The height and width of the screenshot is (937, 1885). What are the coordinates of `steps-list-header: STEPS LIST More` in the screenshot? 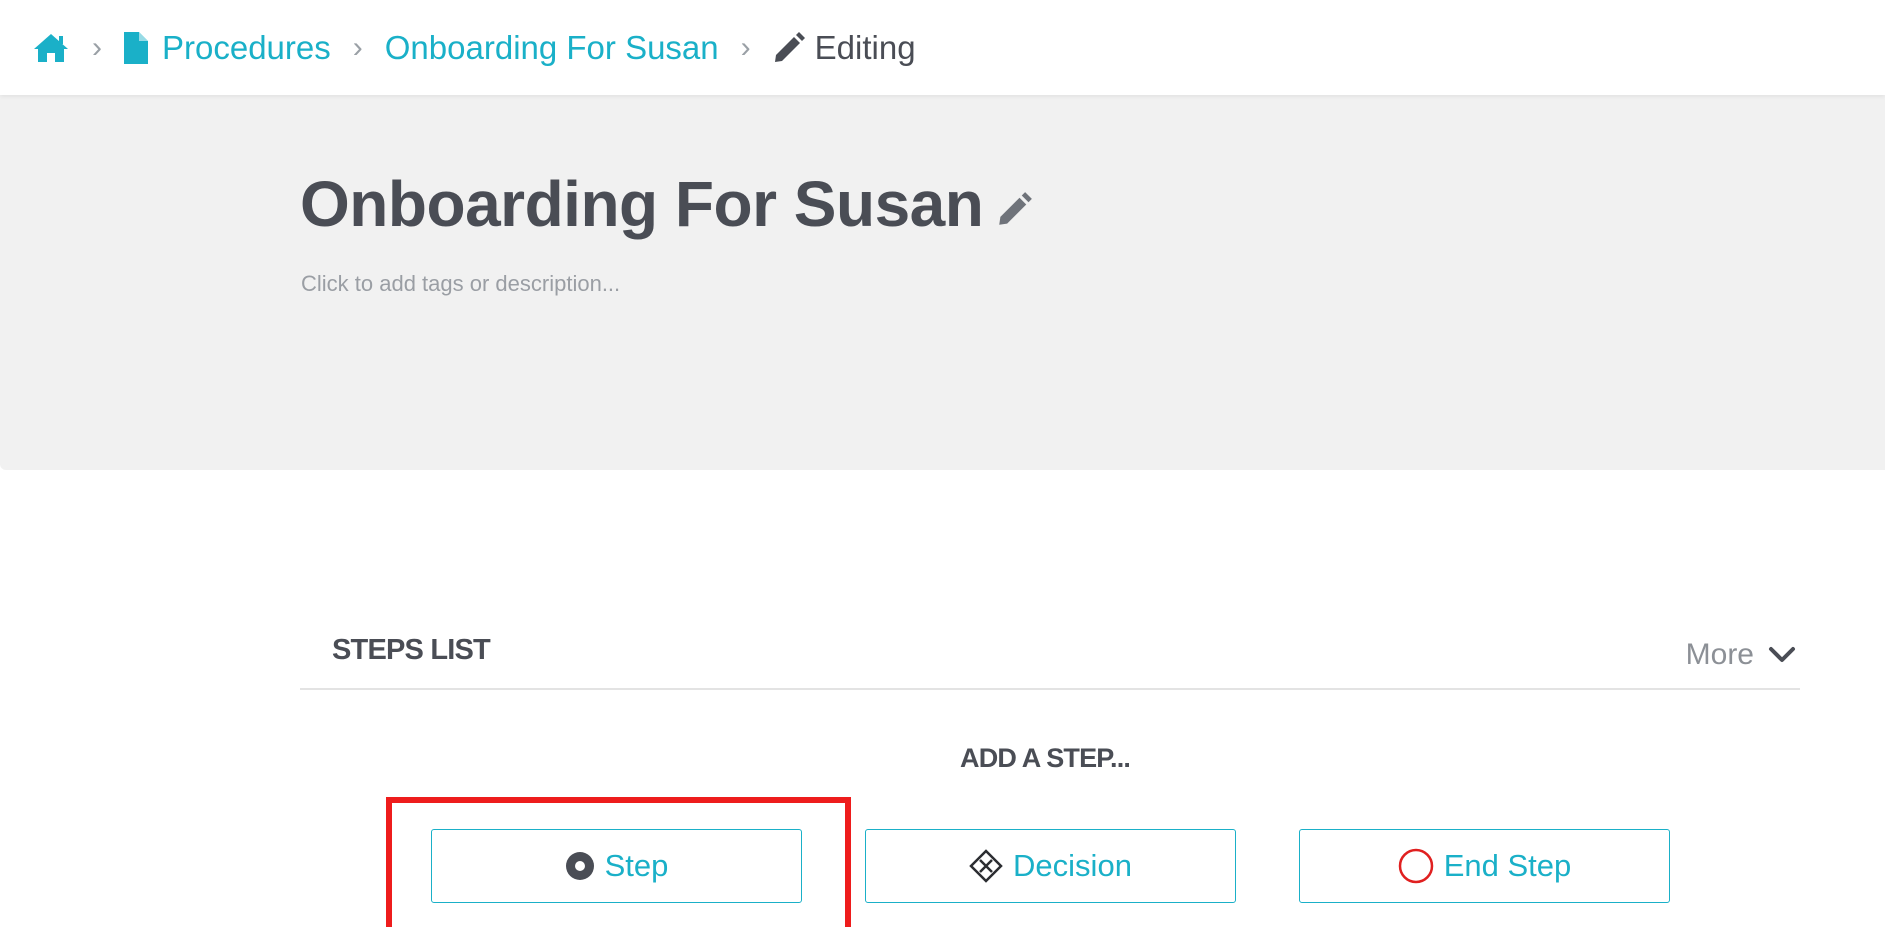 It's located at (1050, 661).